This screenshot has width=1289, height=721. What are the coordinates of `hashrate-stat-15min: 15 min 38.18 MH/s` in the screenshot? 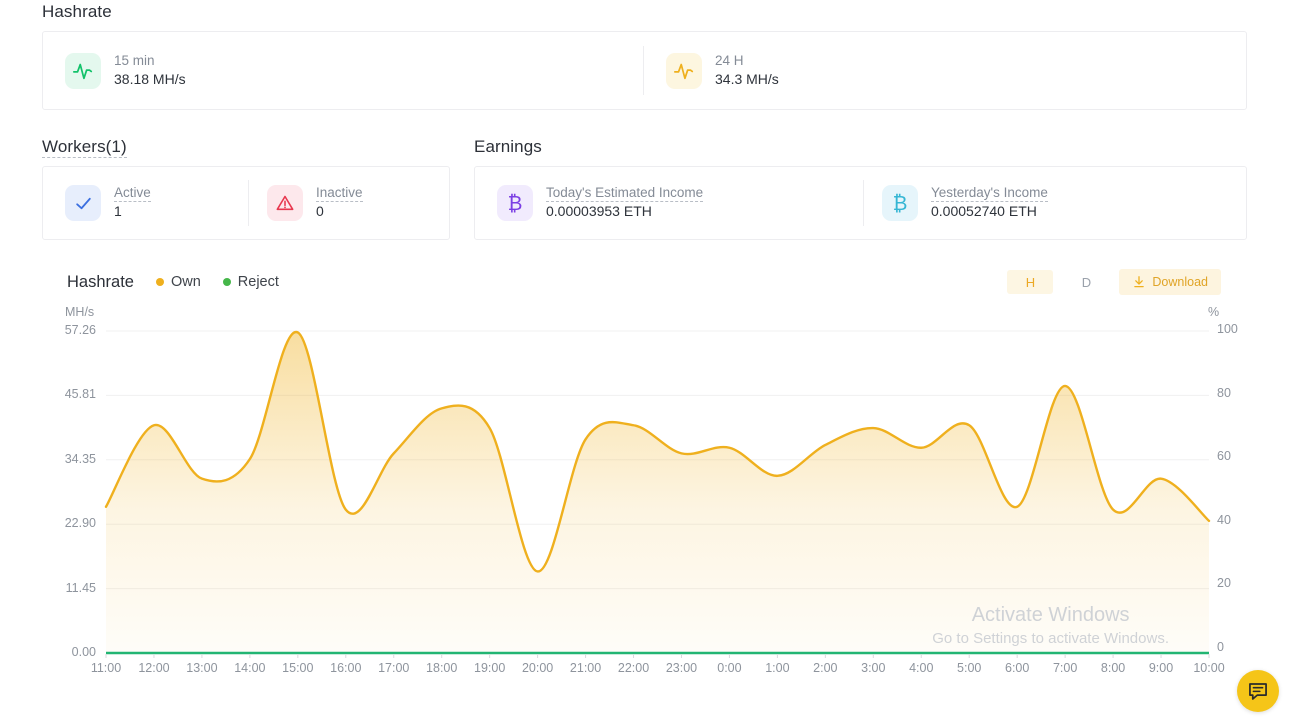 It's located at (343, 70).